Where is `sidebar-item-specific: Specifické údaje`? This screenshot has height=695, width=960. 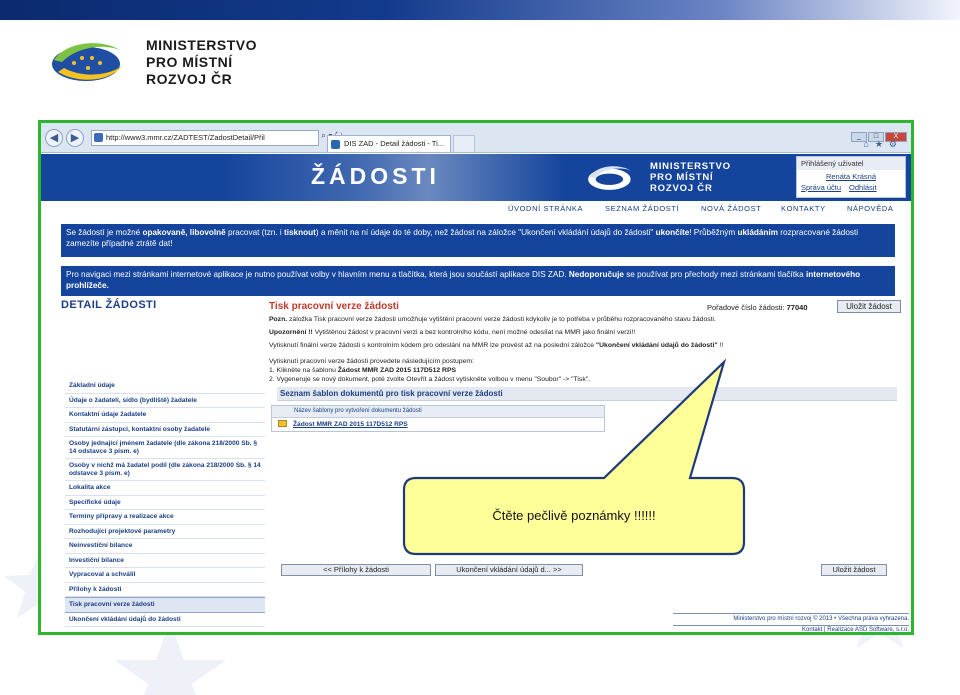 sidebar-item-specific: Specifické údaje is located at coordinates (165, 503).